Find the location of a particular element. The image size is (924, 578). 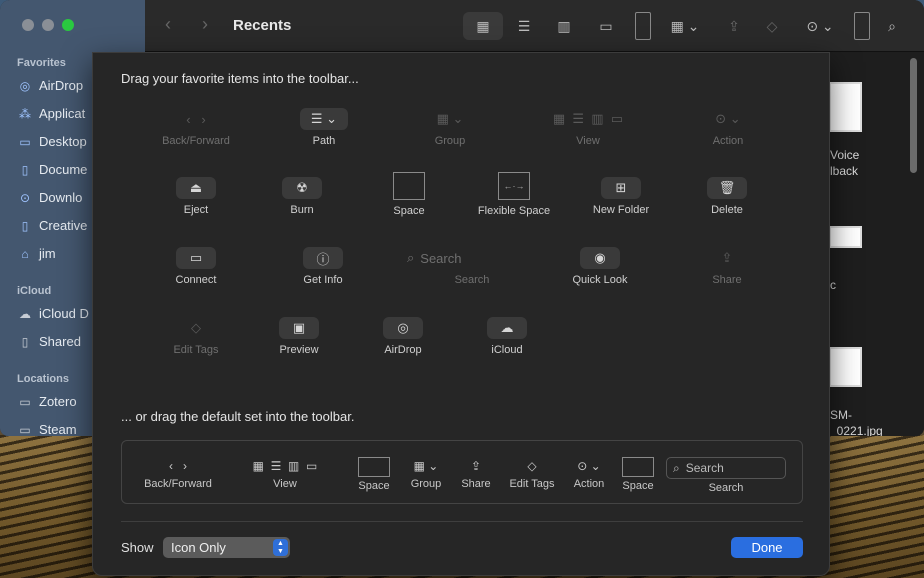

delete-item: 🗑 Delete is located at coordinates (727, 196).